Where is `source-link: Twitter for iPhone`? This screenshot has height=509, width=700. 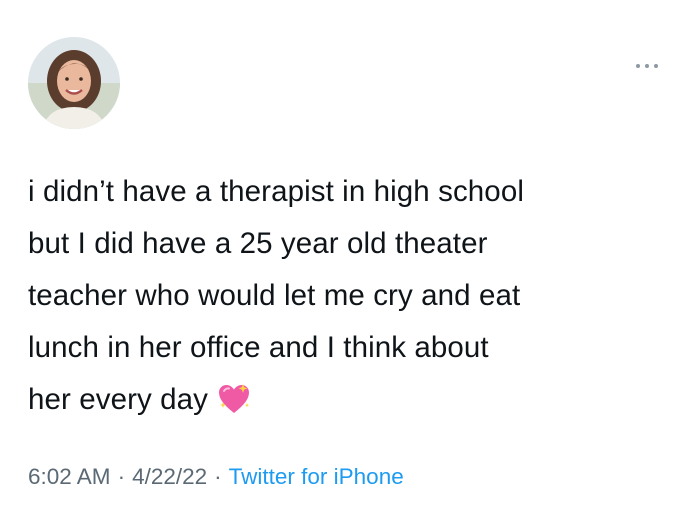 source-link: Twitter for iPhone is located at coordinates (316, 476).